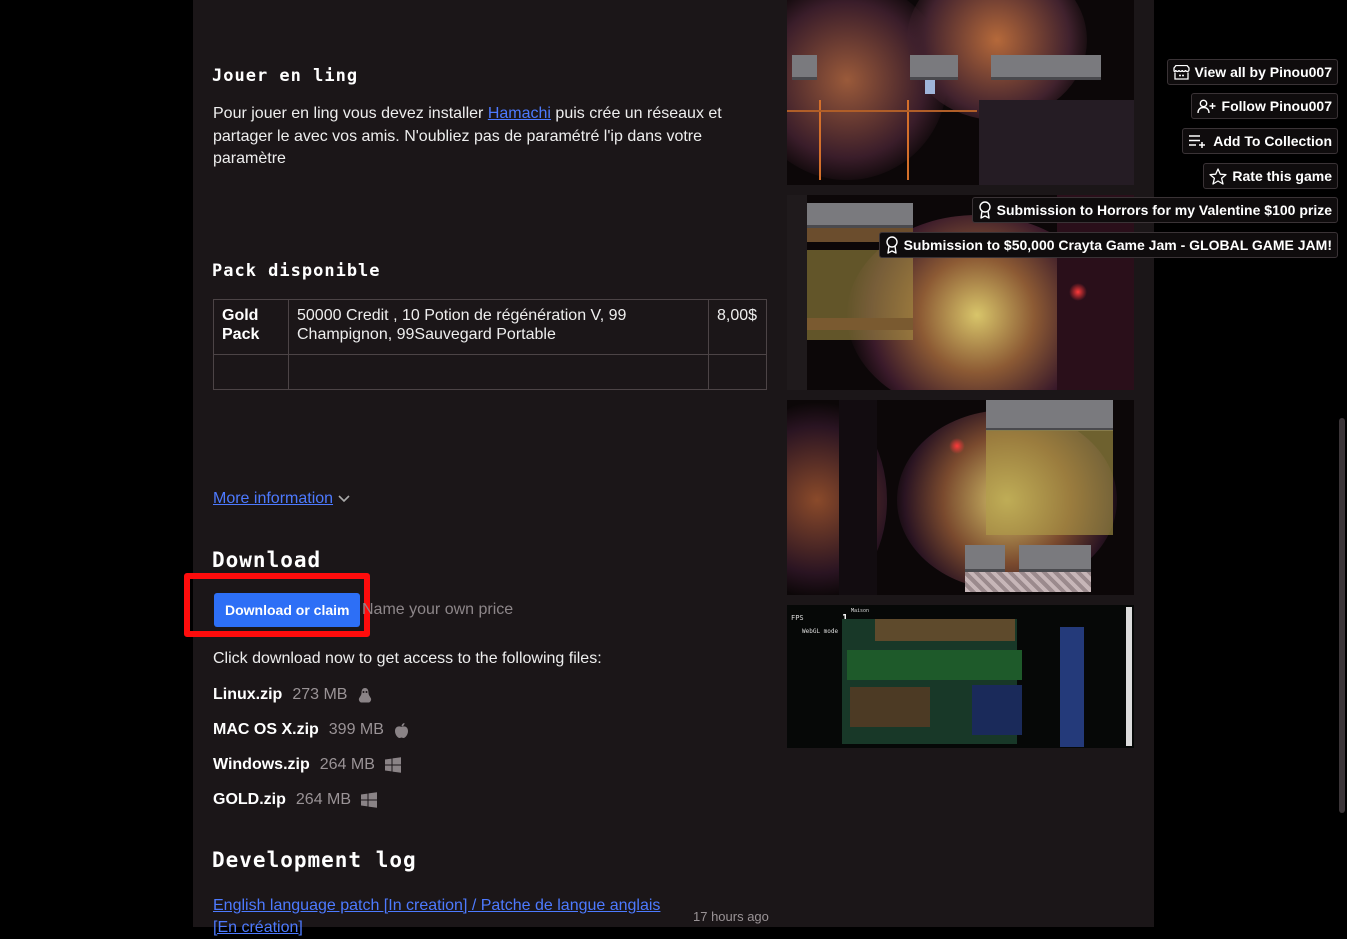 The image size is (1347, 939). Describe the element at coordinates (1263, 72) in the screenshot. I see `view-all-label: View all by Pinou007` at that location.